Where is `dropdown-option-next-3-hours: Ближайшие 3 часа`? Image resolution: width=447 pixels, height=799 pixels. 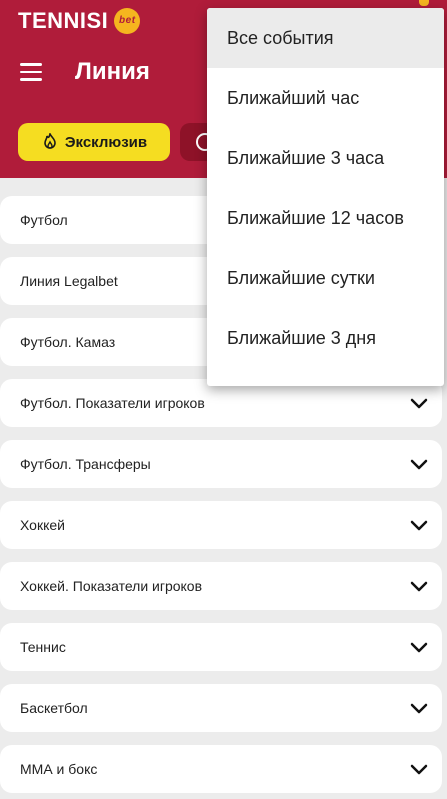 dropdown-option-next-3-hours: Ближайшие 3 часа is located at coordinates (325, 158).